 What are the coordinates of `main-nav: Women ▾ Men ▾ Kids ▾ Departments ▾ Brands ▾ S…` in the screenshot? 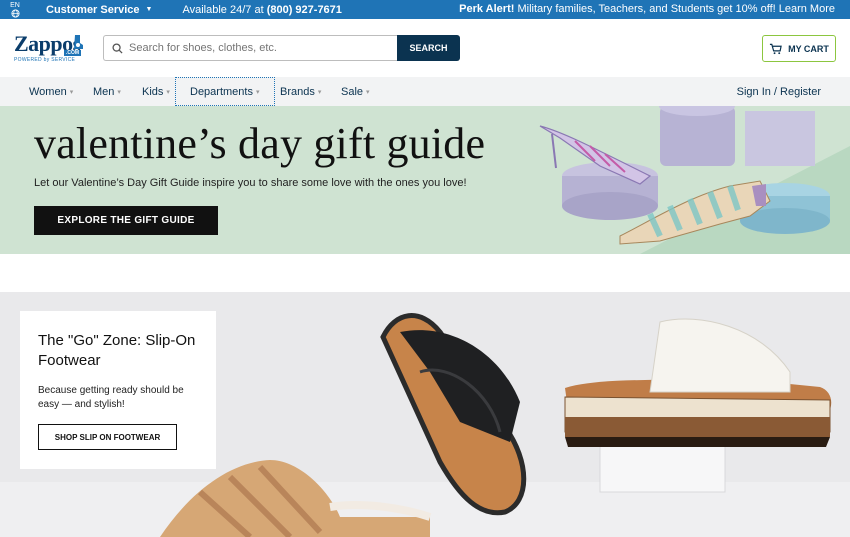 It's located at (425, 91).